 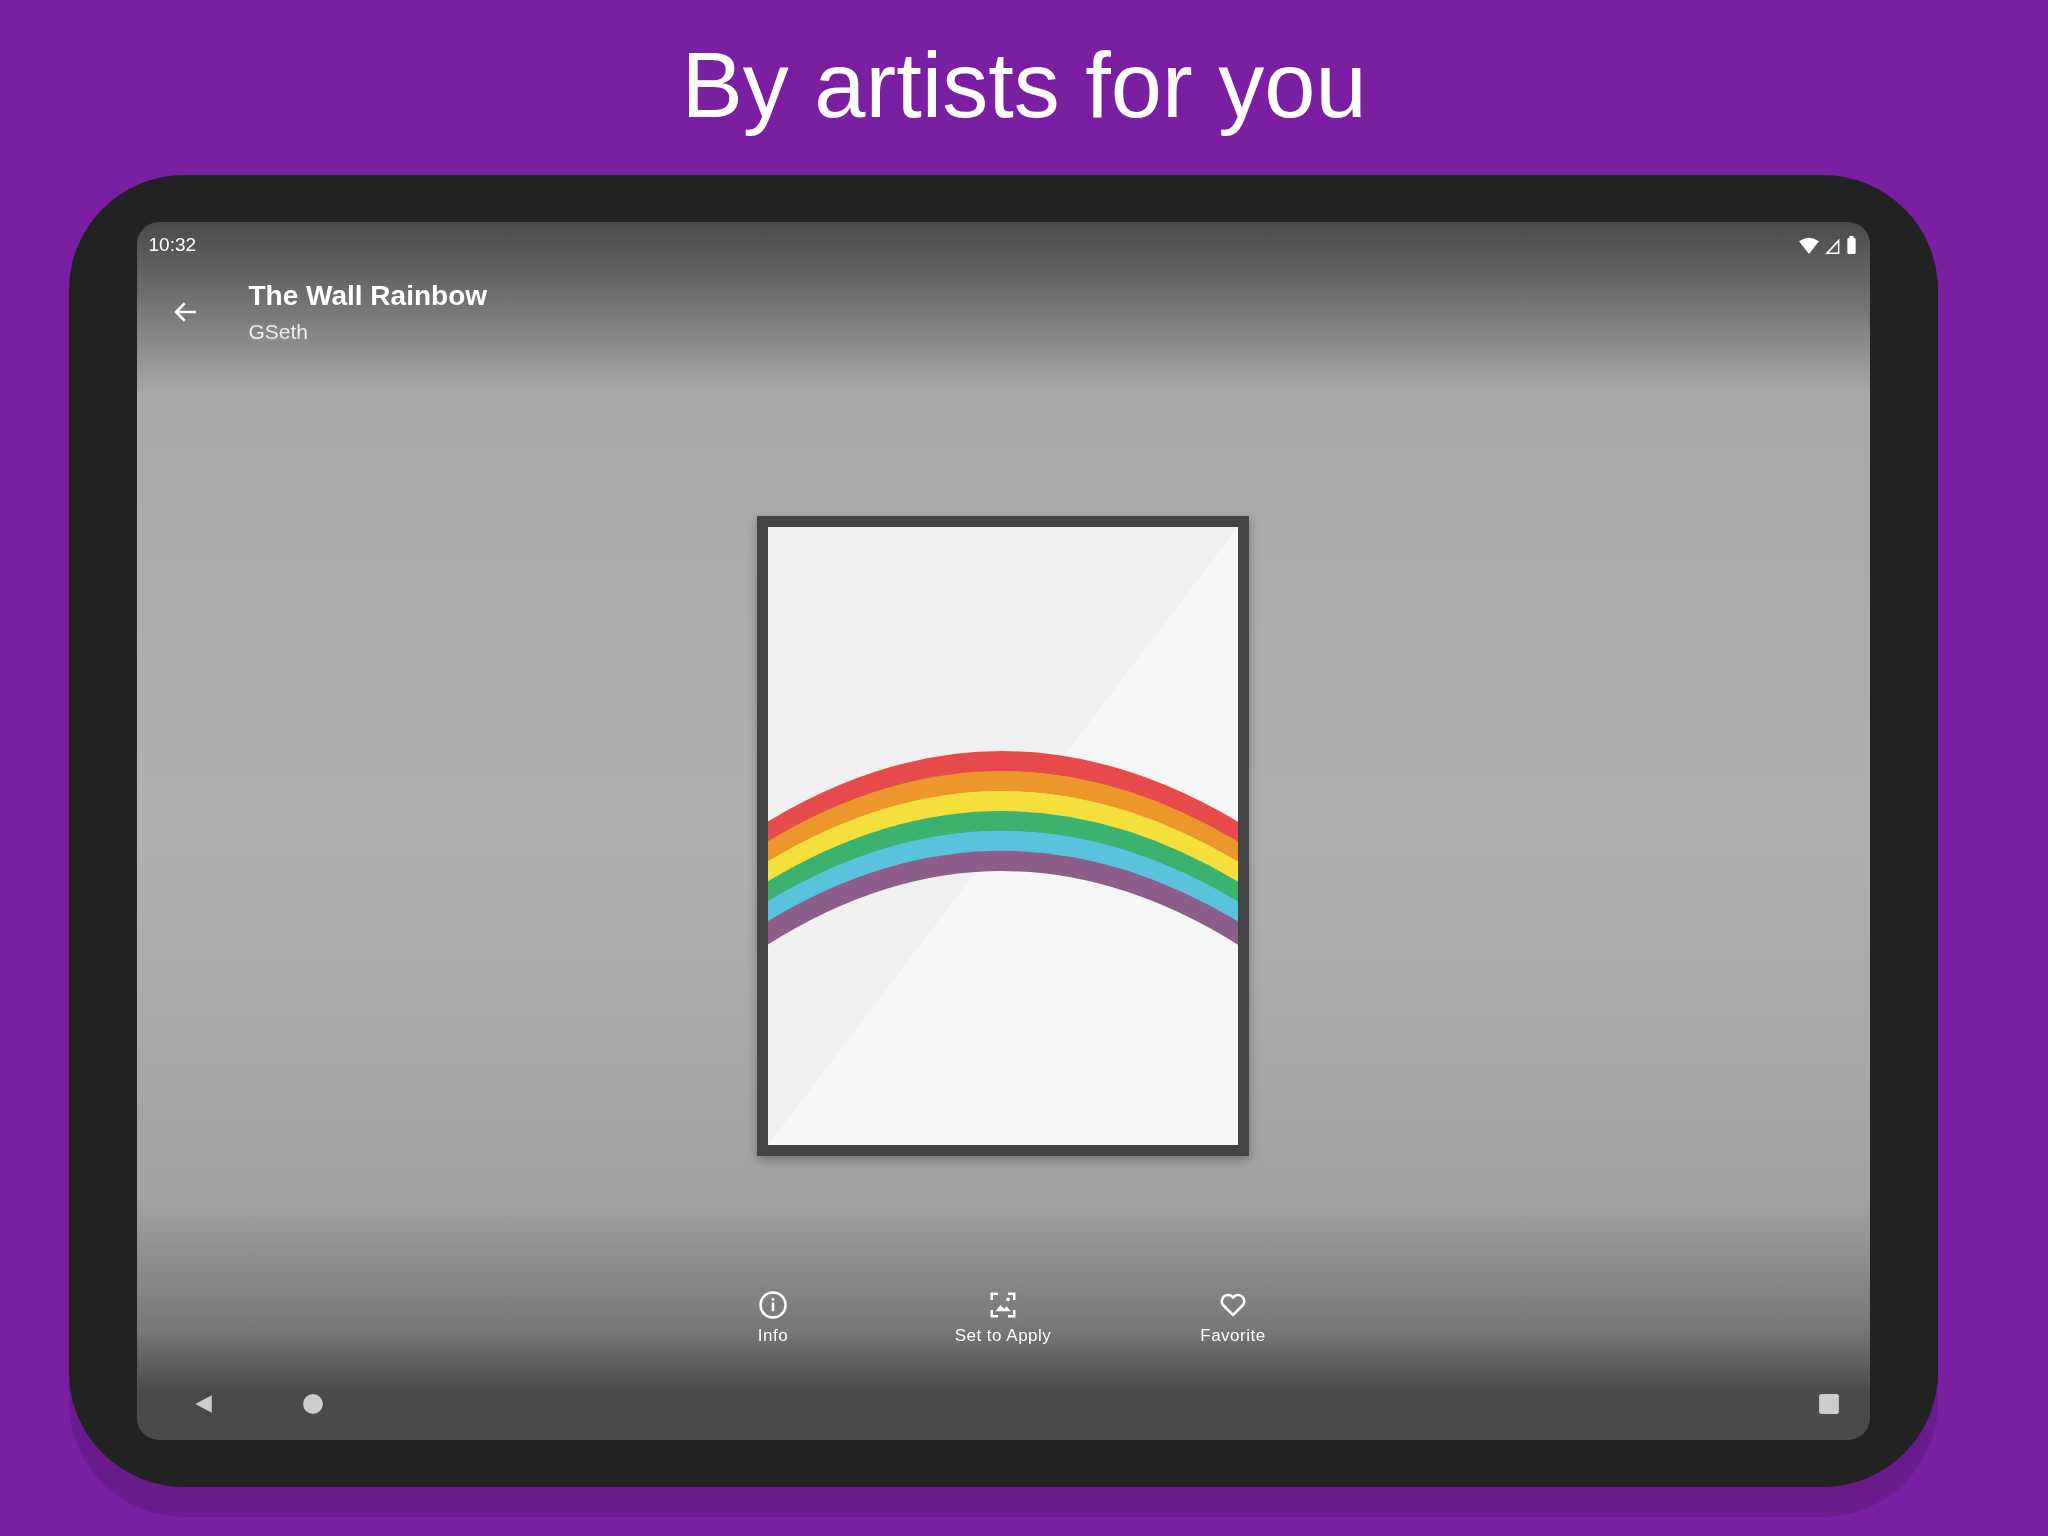 What do you see at coordinates (172, 245) in the screenshot?
I see `status-time: 10:32` at bounding box center [172, 245].